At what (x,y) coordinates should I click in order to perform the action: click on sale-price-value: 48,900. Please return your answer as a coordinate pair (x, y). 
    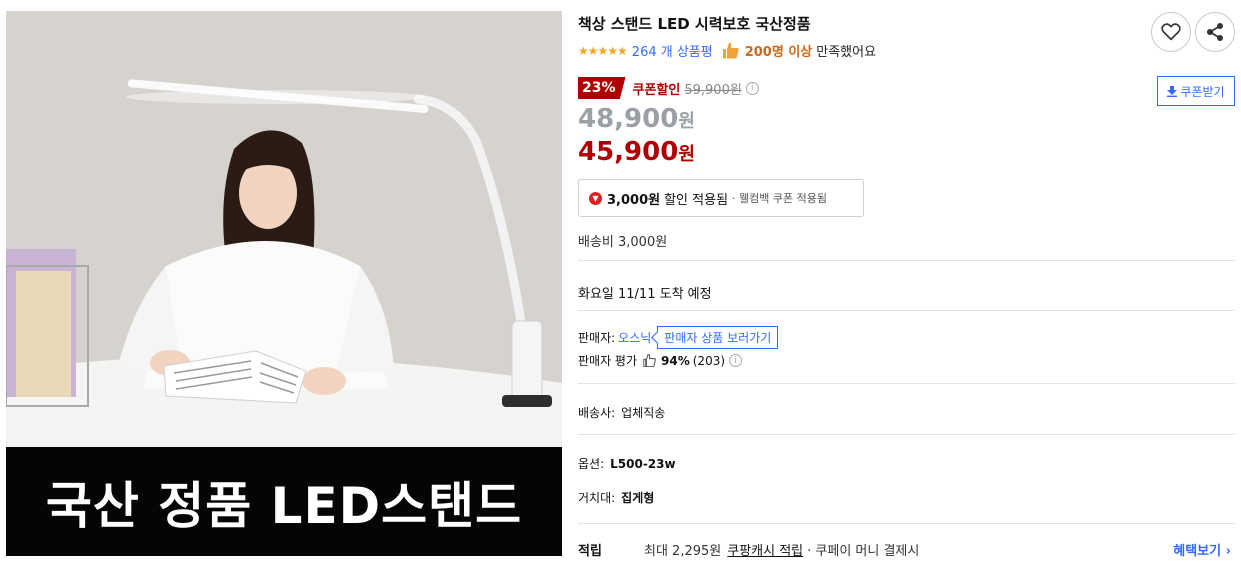
    Looking at the image, I should click on (628, 119).